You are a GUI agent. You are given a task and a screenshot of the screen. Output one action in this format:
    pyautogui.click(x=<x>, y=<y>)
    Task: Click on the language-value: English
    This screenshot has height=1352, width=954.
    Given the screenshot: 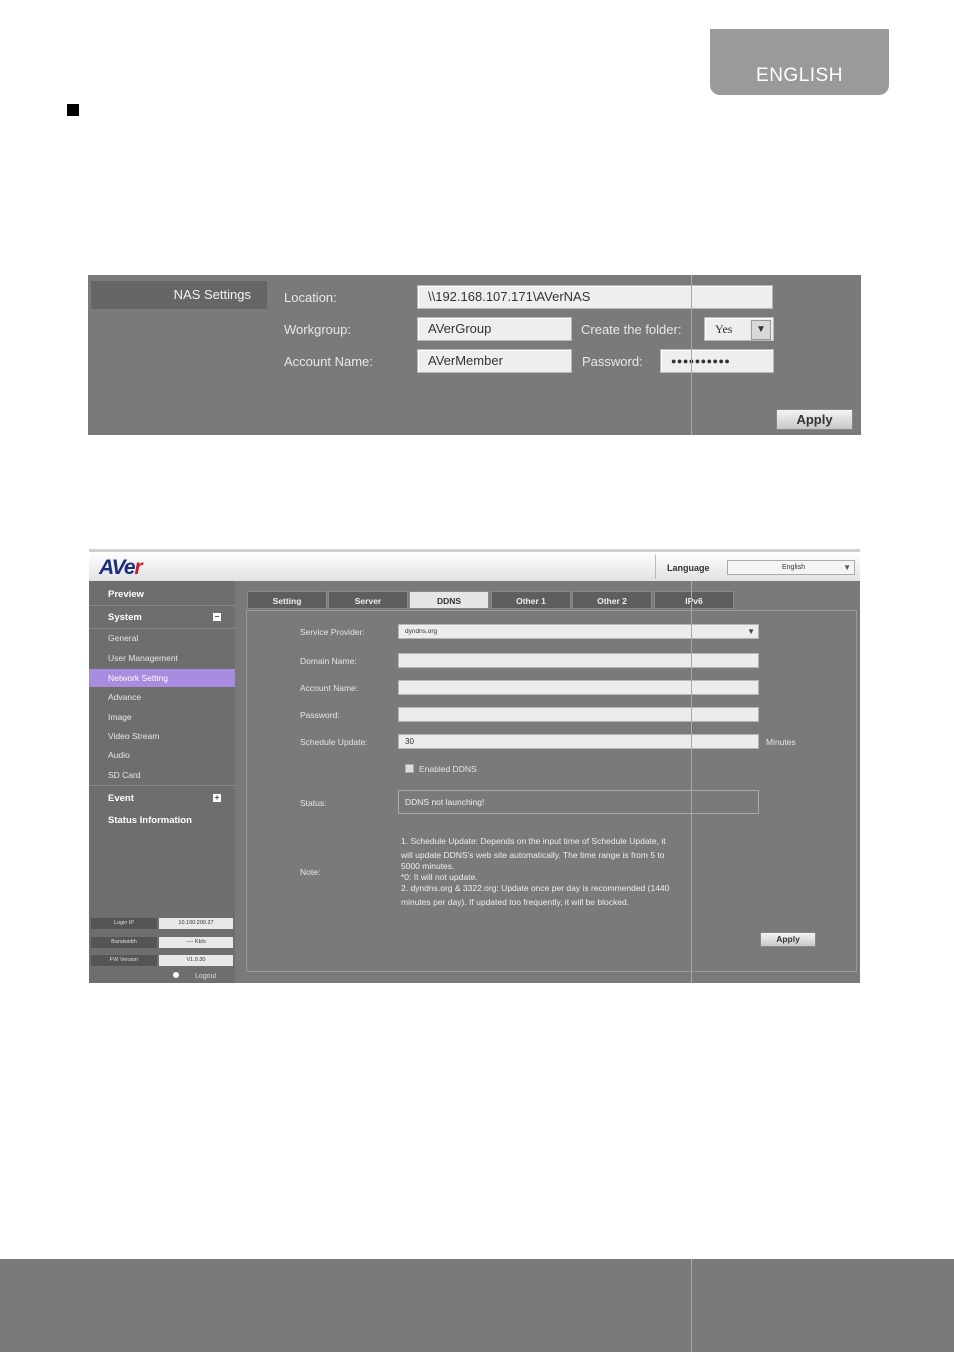 What is the action you would take?
    pyautogui.click(x=793, y=567)
    